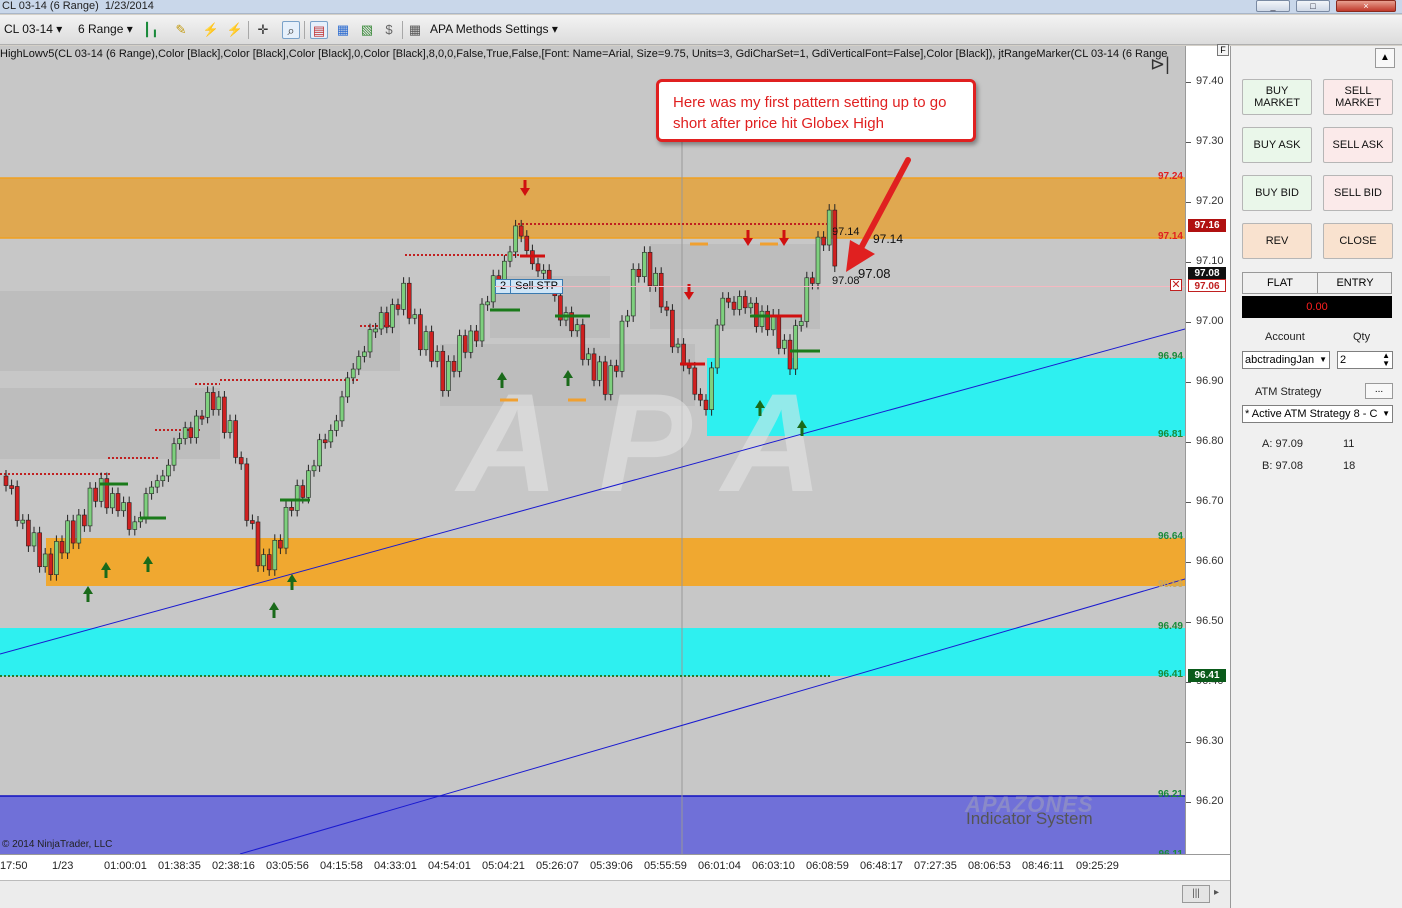 The width and height of the screenshot is (1402, 908). I want to click on account-select: abctradingJan ▼, so click(1286, 360).